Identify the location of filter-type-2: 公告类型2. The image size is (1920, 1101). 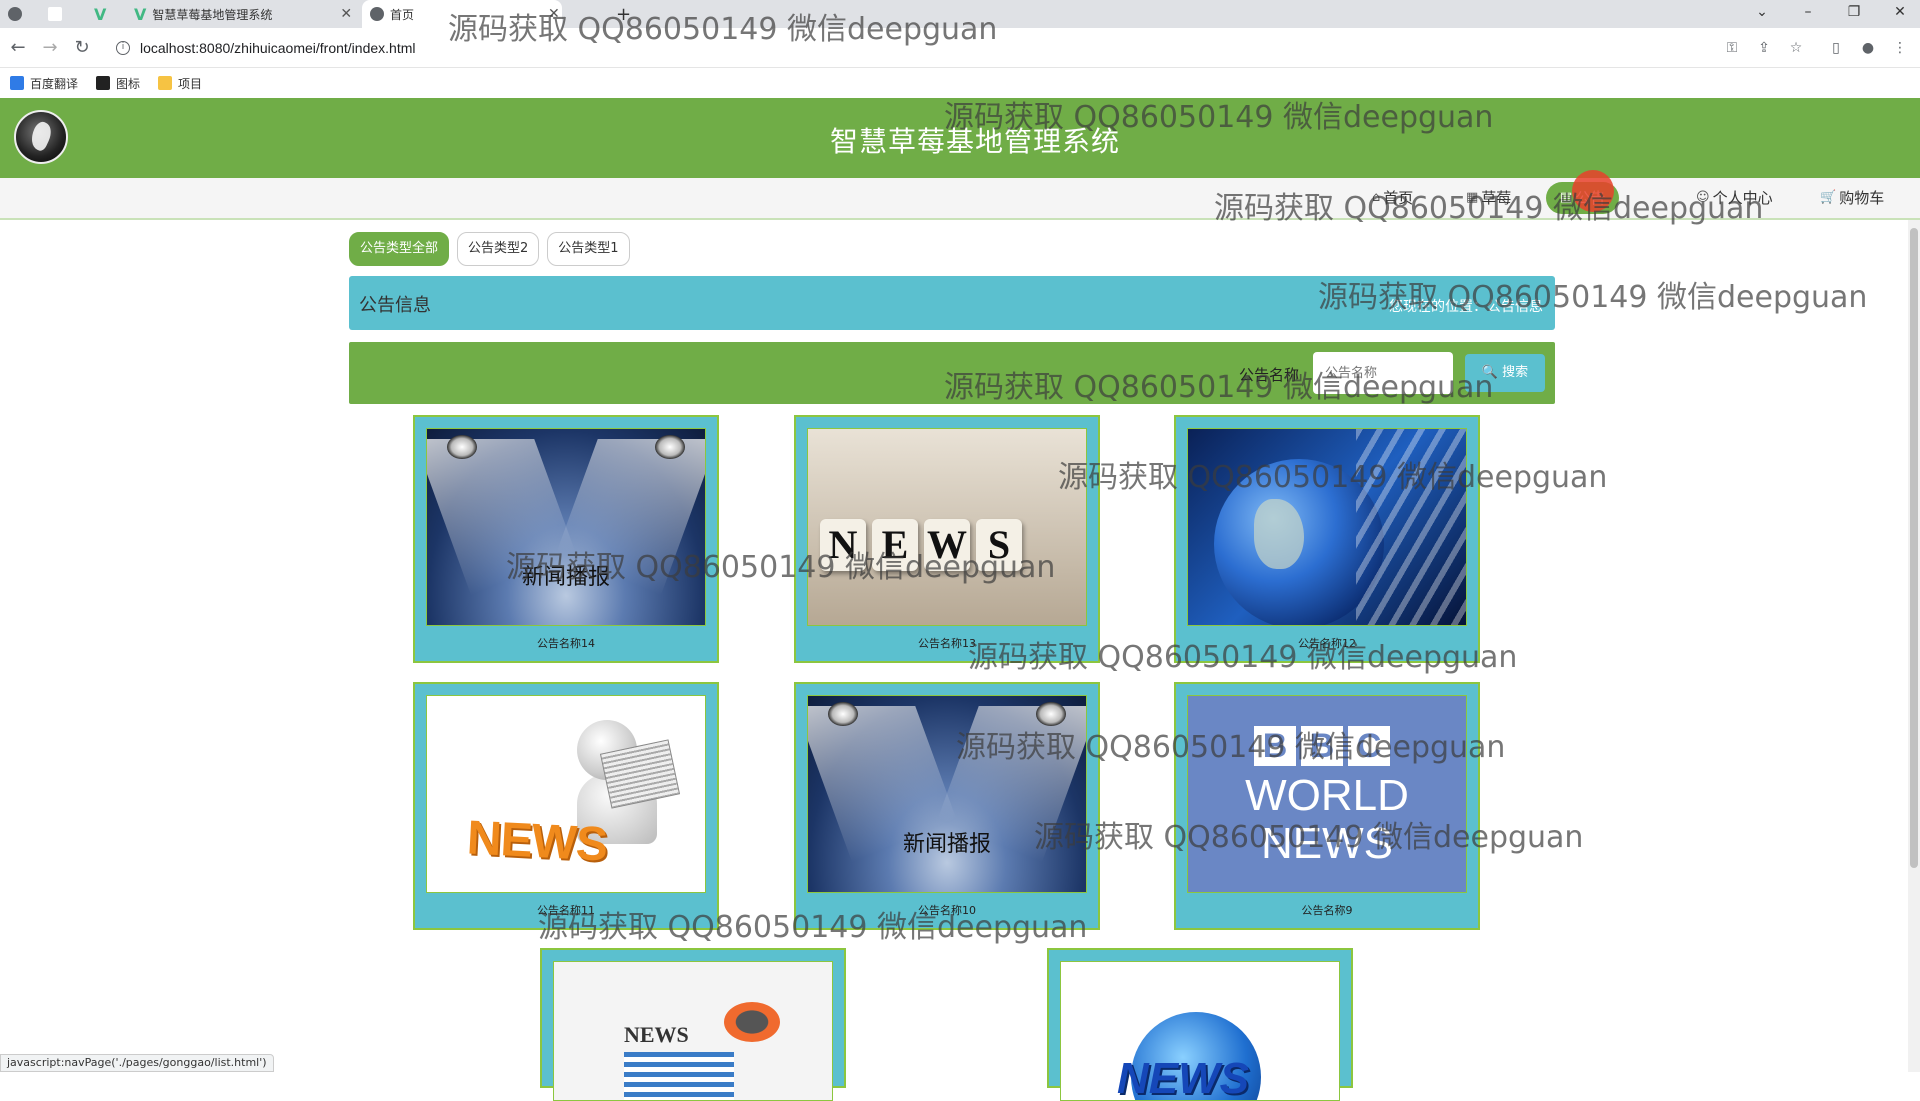
(498, 249).